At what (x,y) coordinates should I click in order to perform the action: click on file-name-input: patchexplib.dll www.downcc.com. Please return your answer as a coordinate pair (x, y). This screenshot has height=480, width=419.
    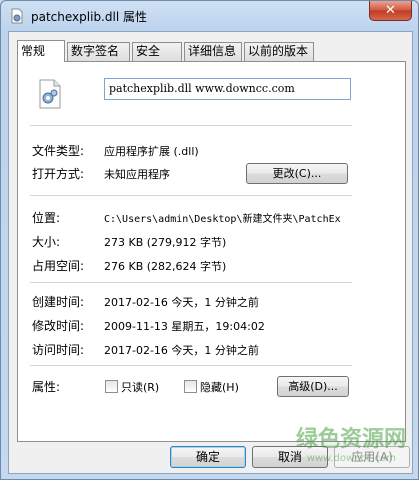
    Looking at the image, I should click on (227, 89).